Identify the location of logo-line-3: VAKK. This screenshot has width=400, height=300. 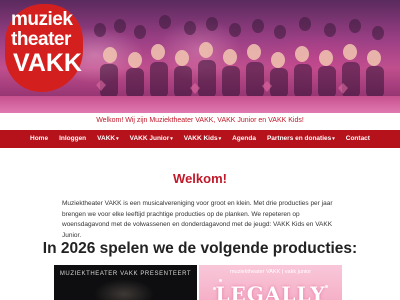
(47, 63).